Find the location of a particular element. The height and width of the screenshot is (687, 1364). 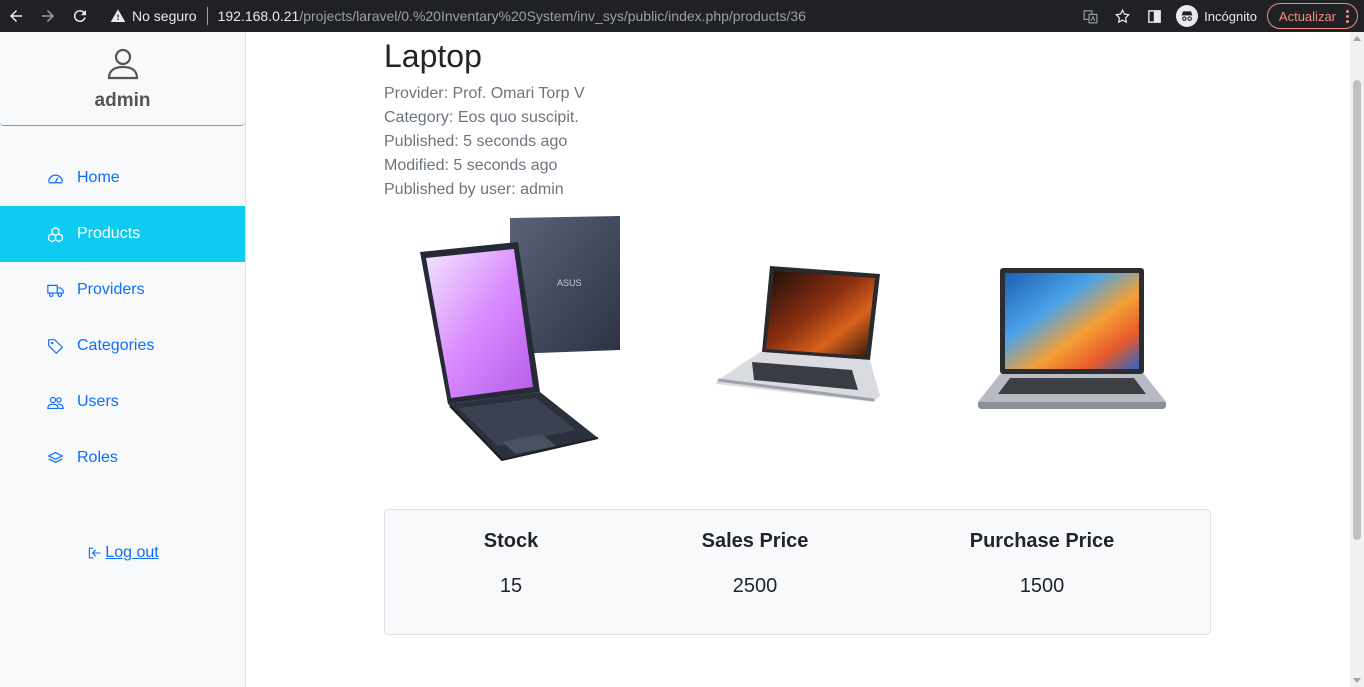

bookmark-button is located at coordinates (1122, 16).